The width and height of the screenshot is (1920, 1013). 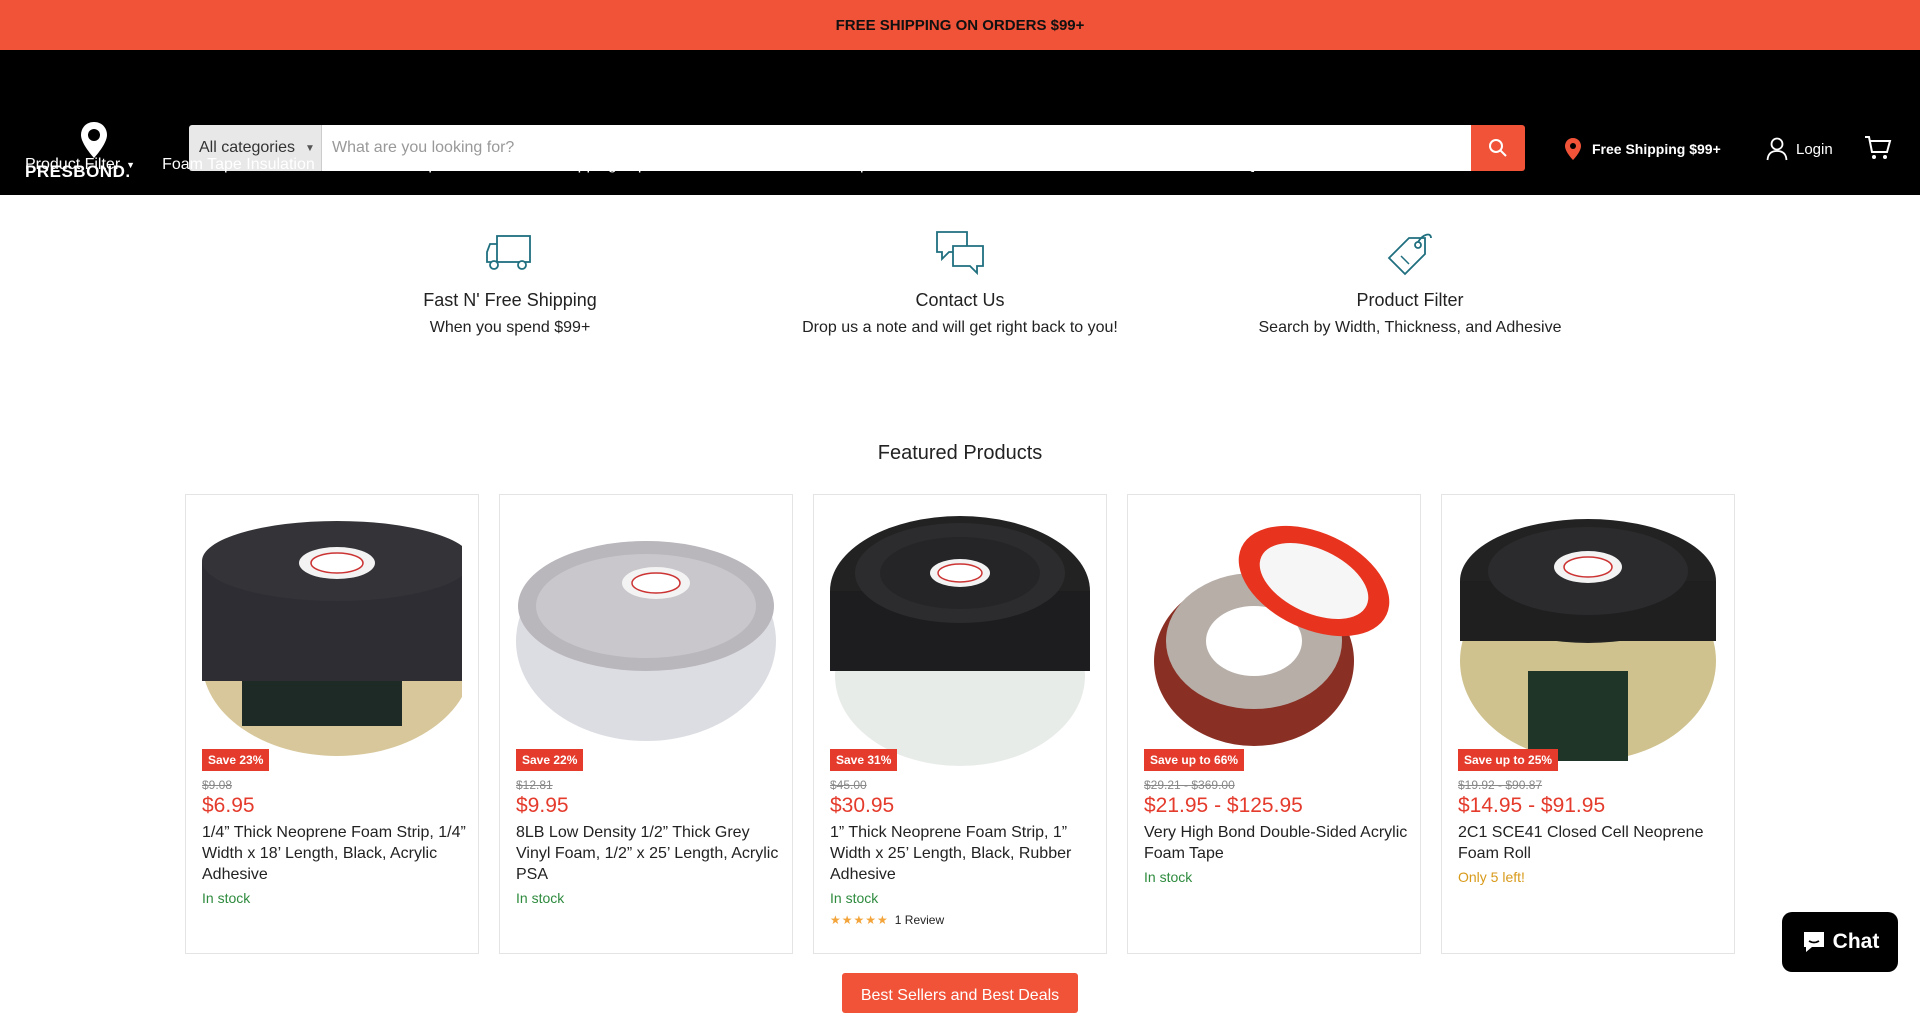 I want to click on search-button, so click(x=1498, y=148).